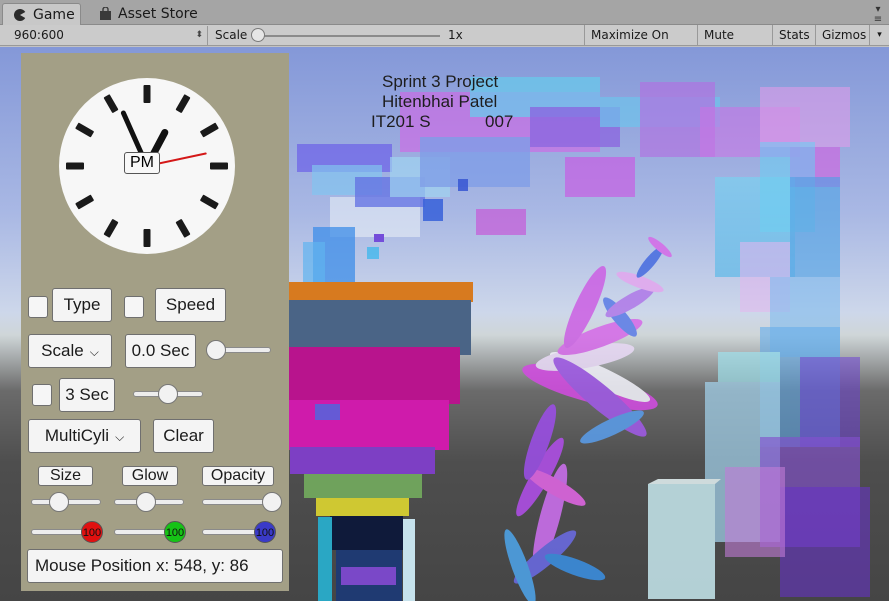 The image size is (889, 601). Describe the element at coordinates (231, 35) in the screenshot. I see `scale-label: Scale` at that location.